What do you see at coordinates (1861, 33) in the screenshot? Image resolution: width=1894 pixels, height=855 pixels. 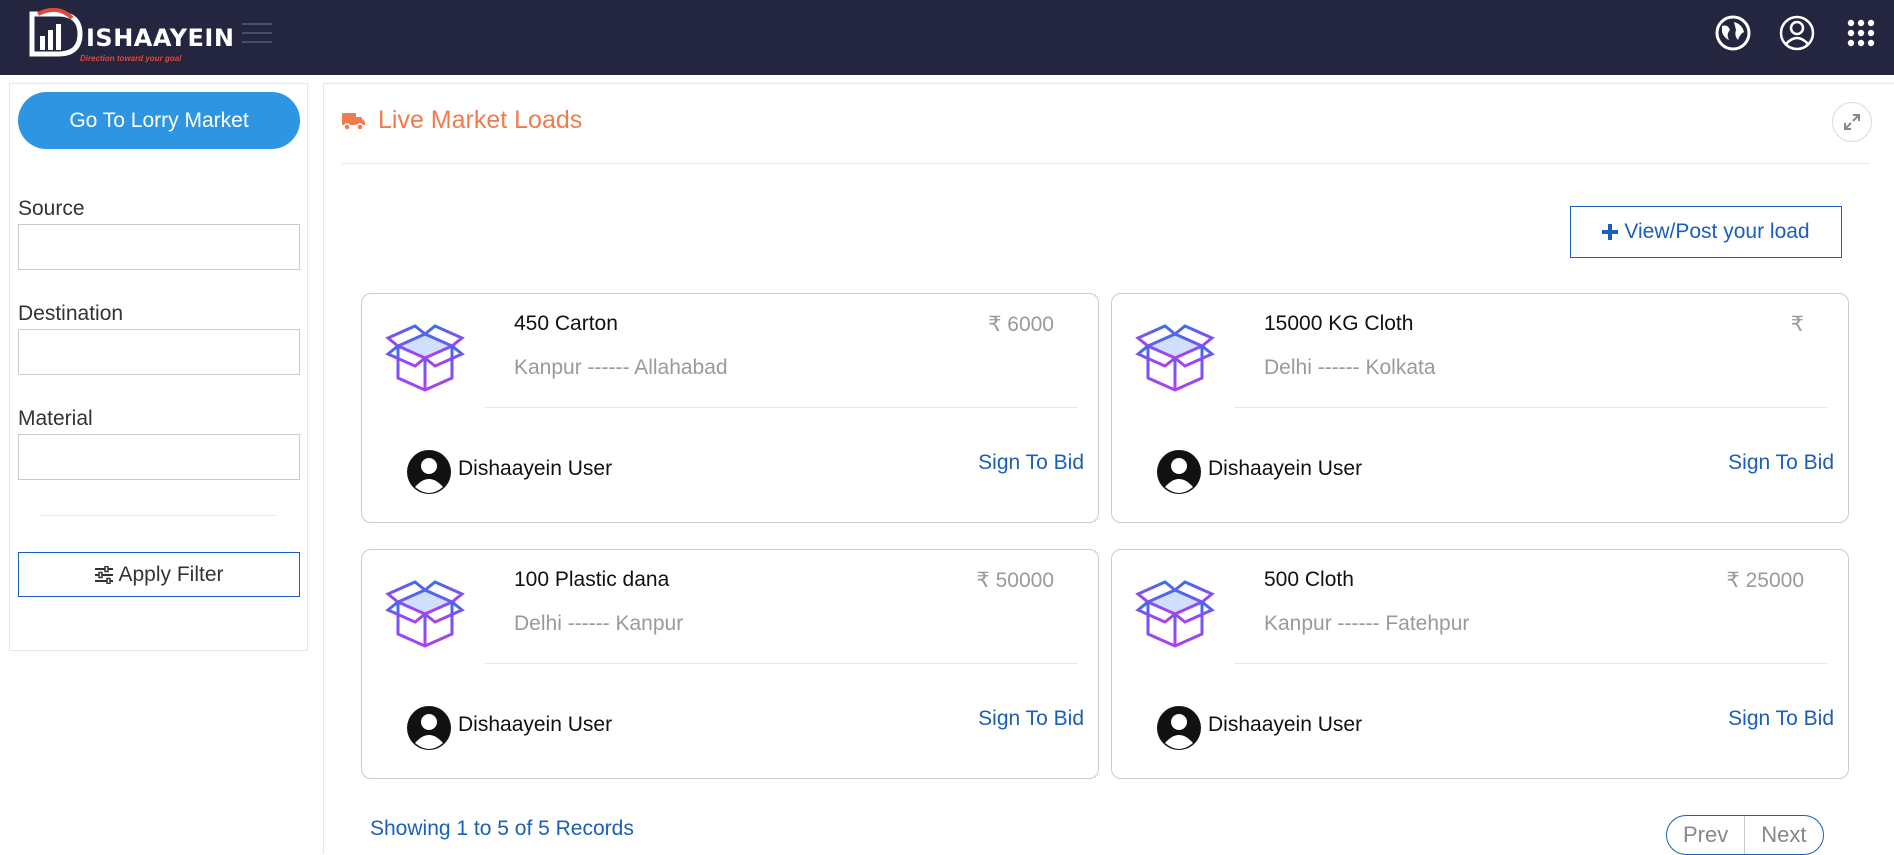 I see `apps-grid-icon` at bounding box center [1861, 33].